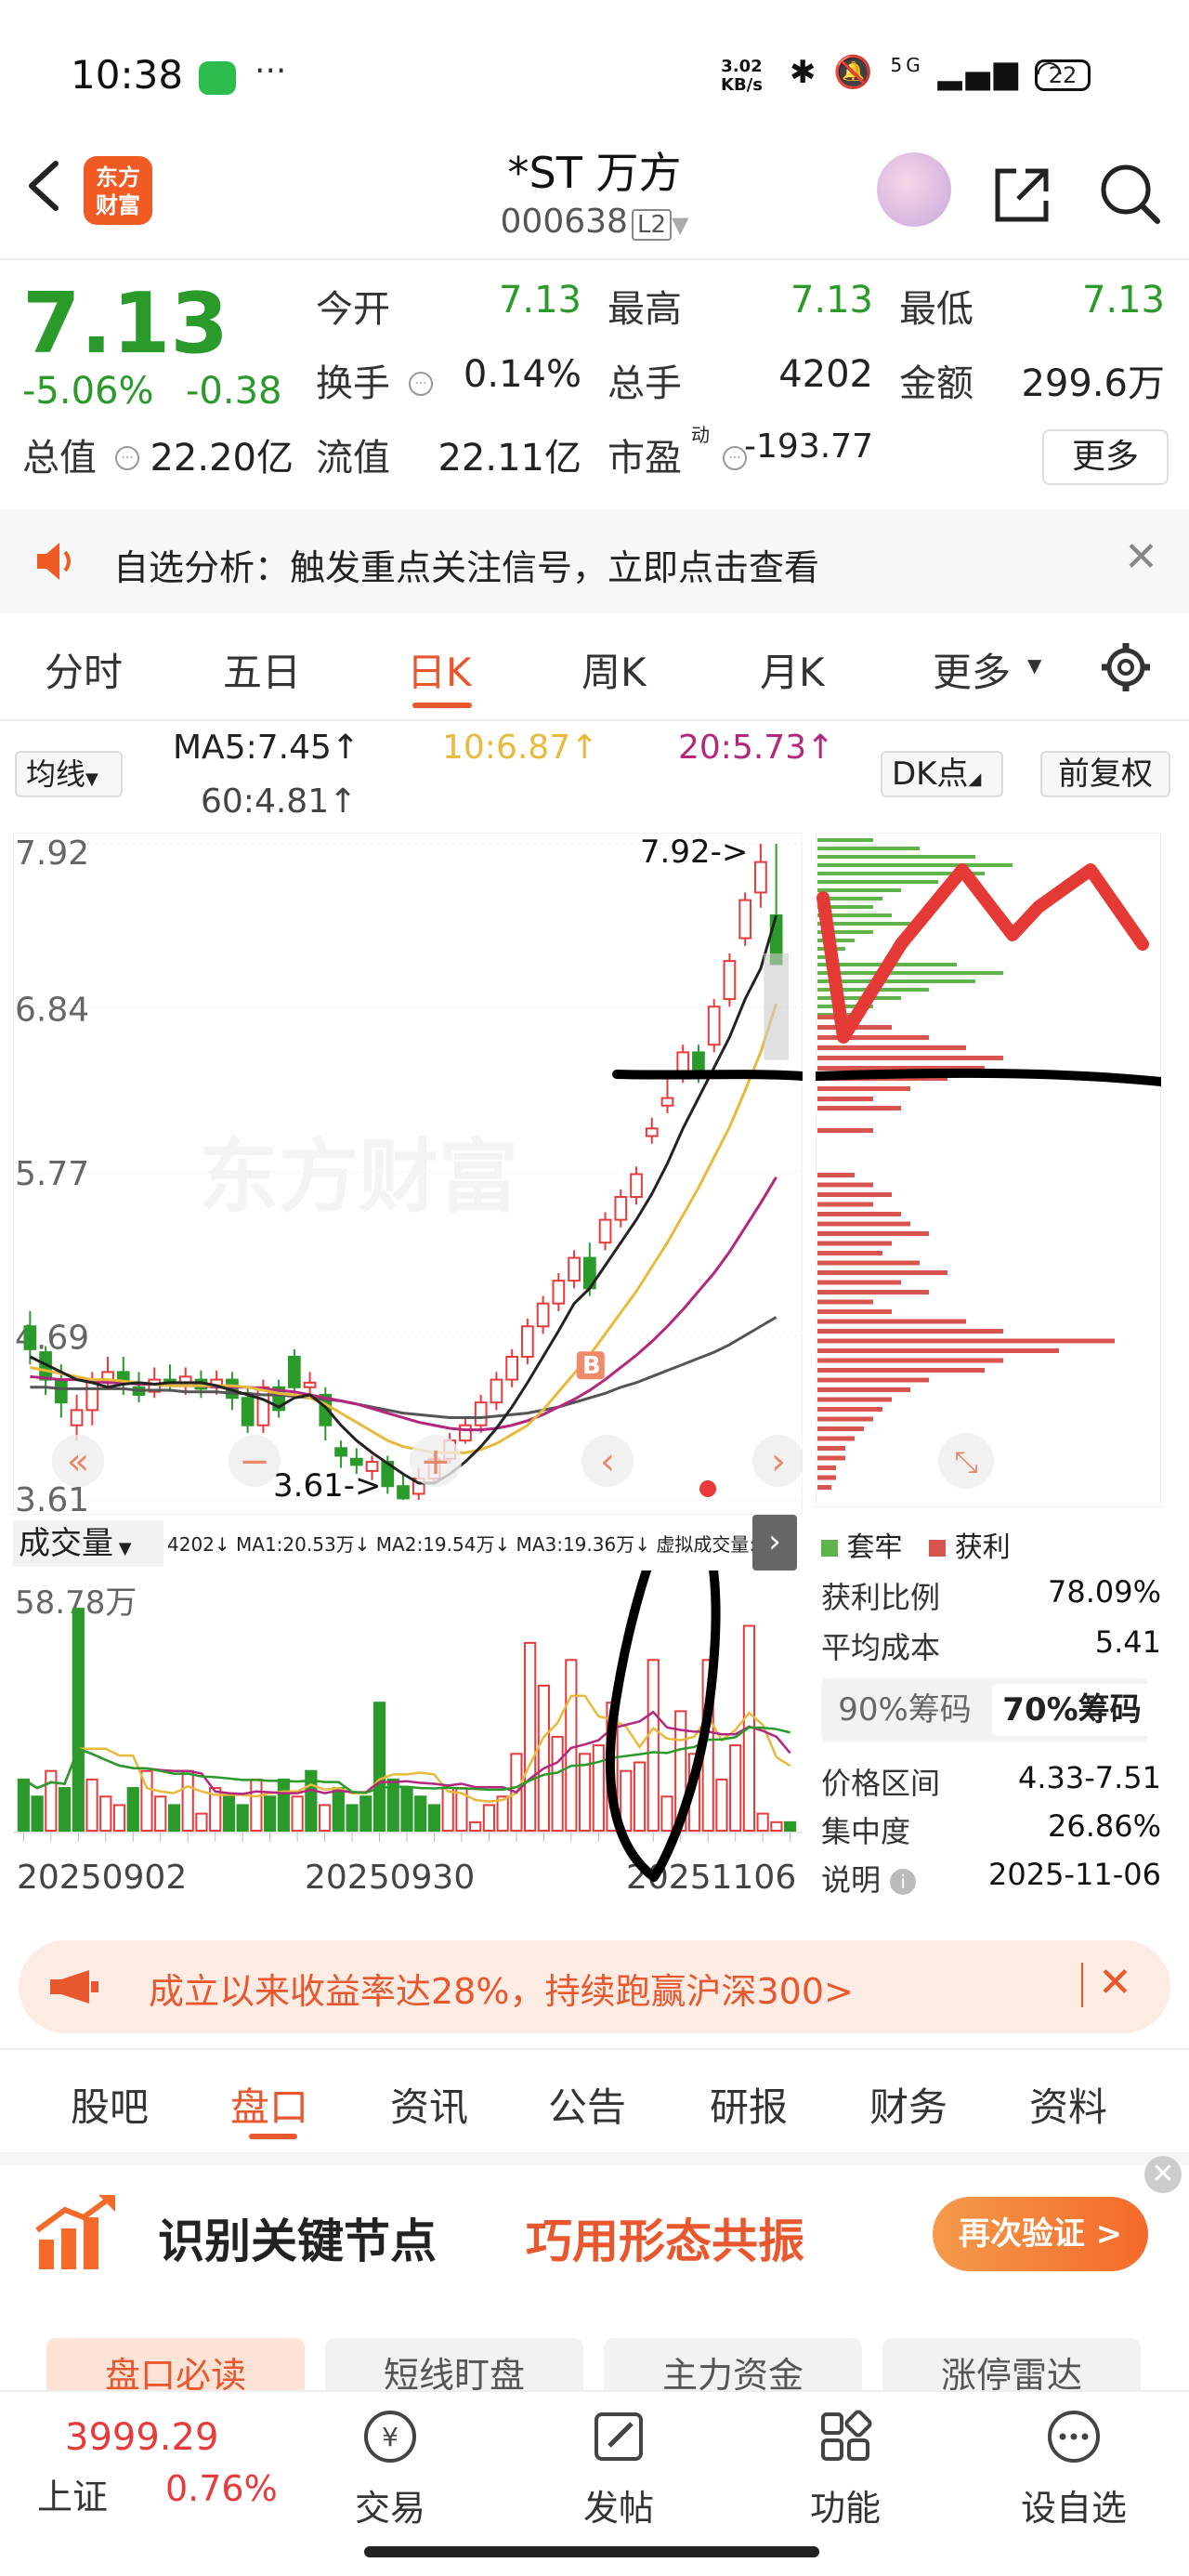 This screenshot has height=2576, width=1189. I want to click on adjust-mode-button: 前复权, so click(1105, 774).